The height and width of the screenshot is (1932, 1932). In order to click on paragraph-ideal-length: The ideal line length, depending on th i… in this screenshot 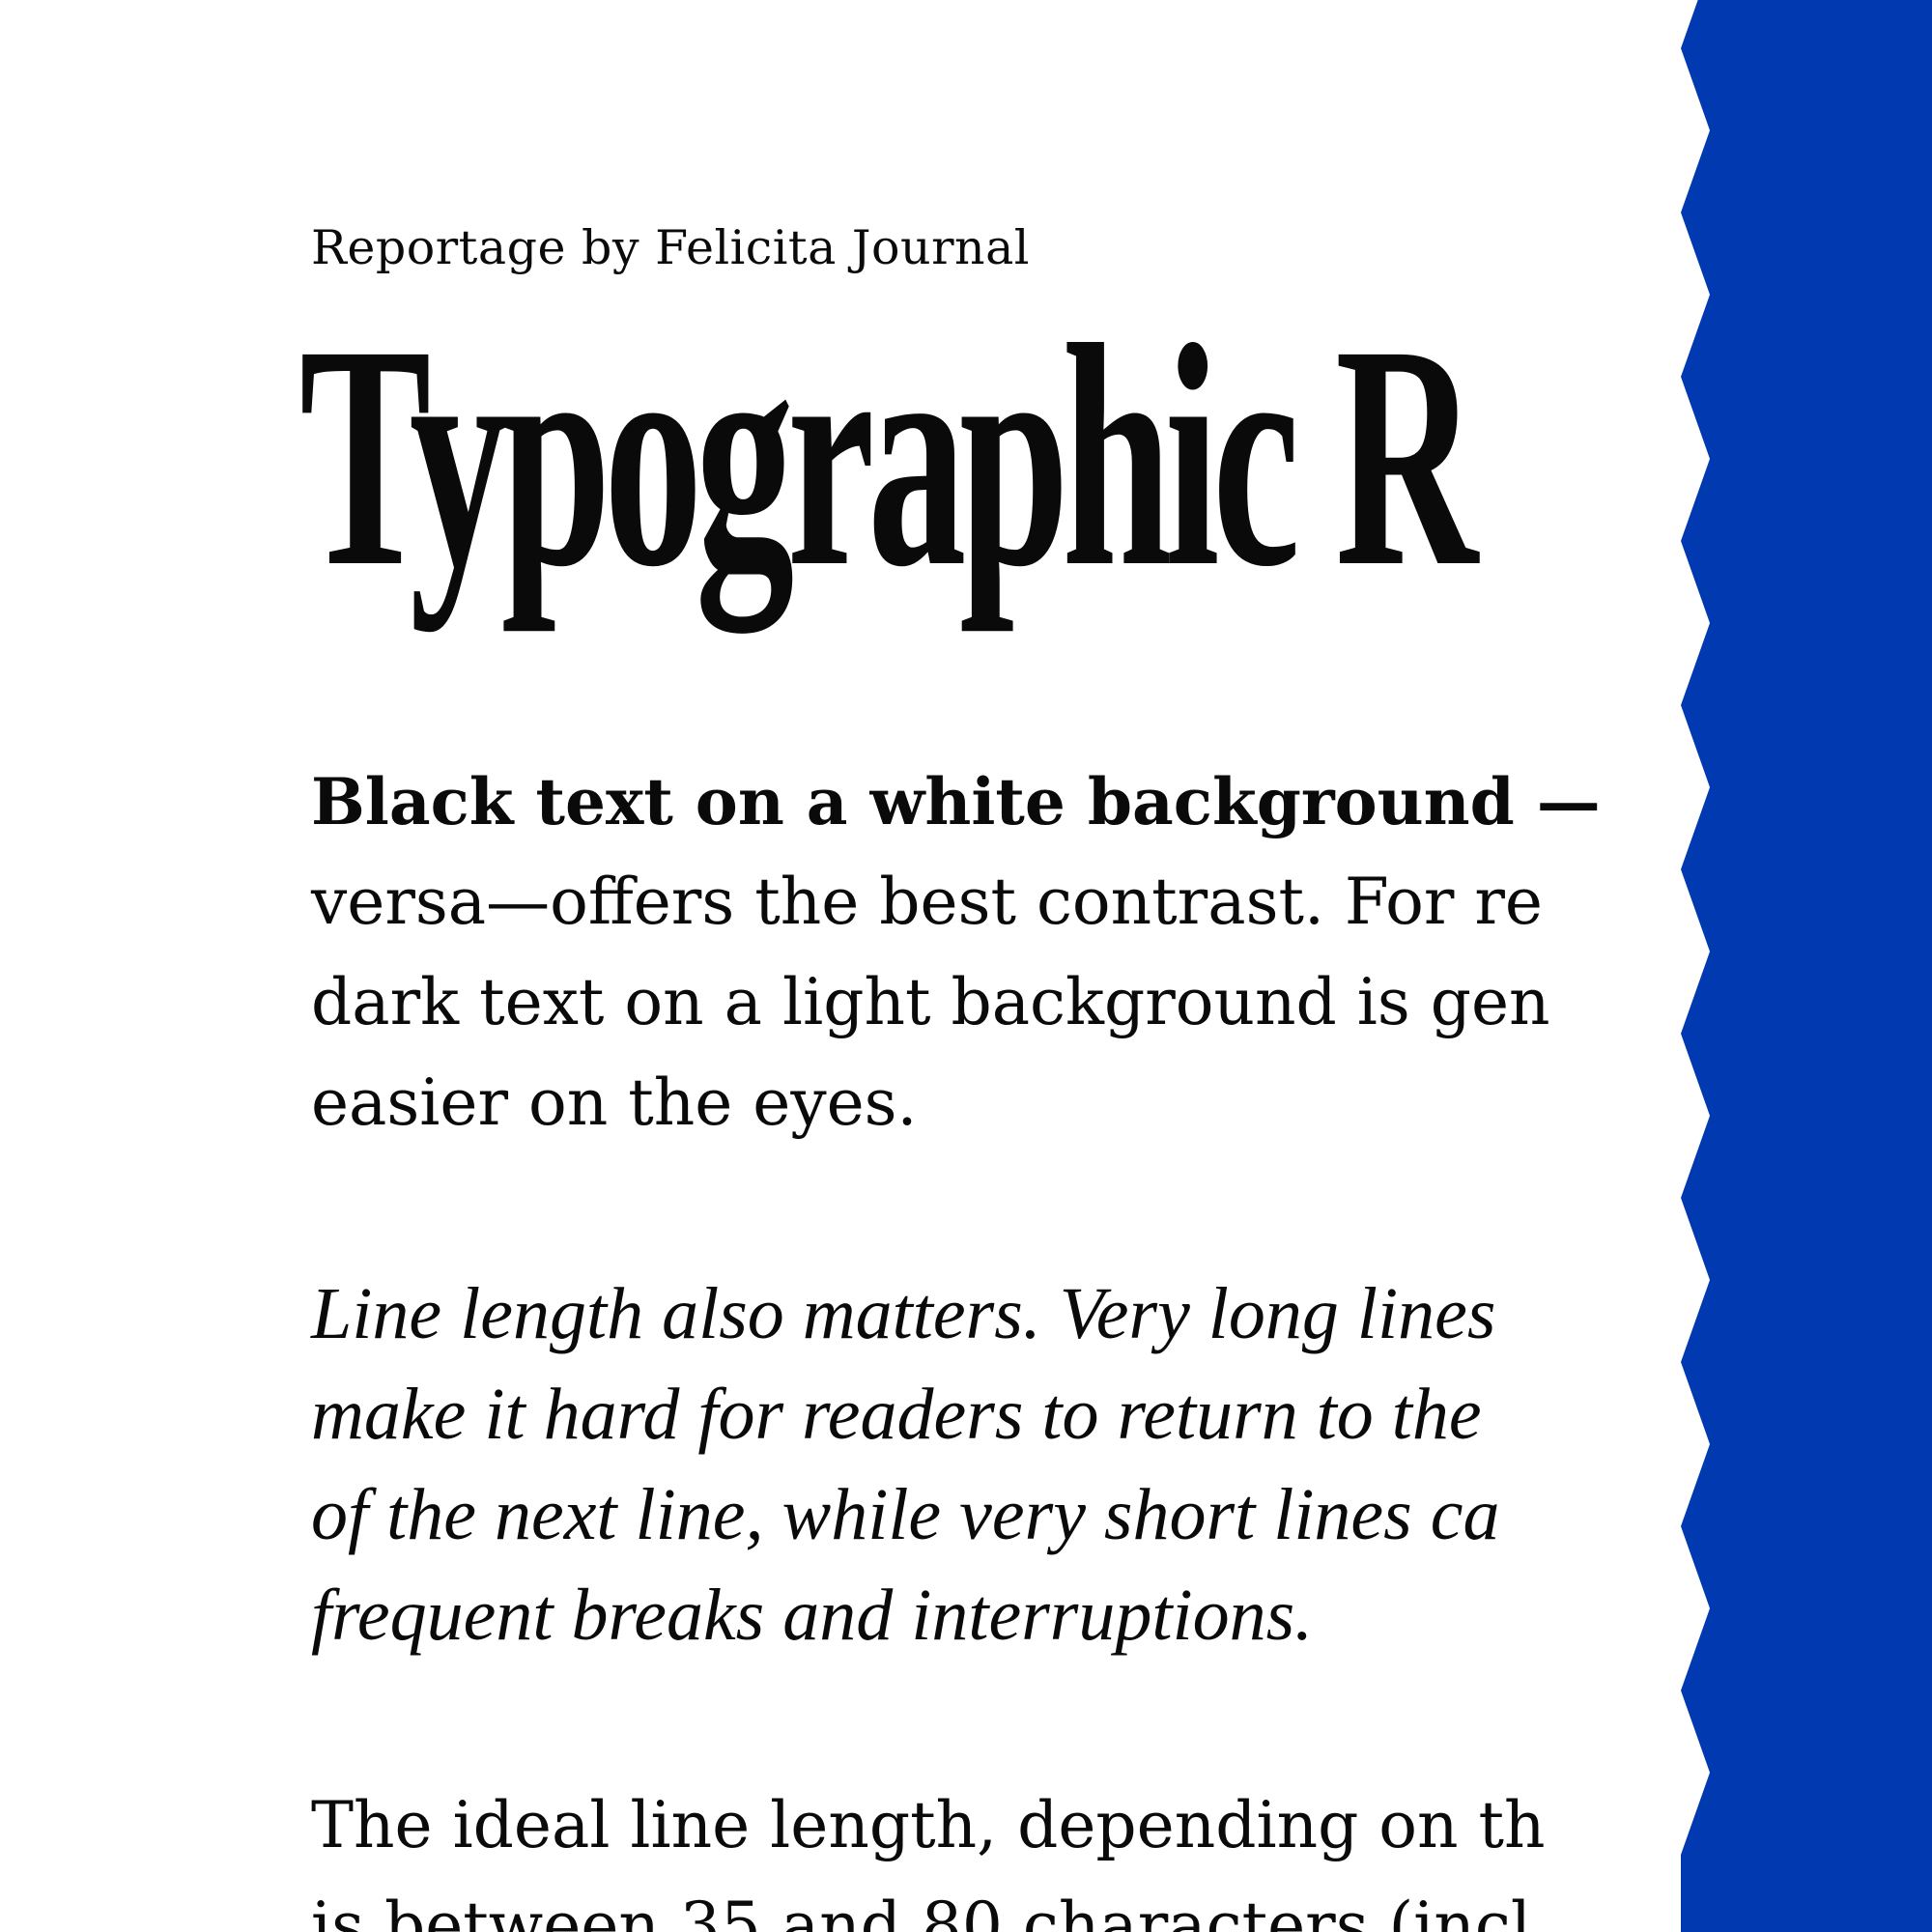, I will do `click(928, 1854)`.